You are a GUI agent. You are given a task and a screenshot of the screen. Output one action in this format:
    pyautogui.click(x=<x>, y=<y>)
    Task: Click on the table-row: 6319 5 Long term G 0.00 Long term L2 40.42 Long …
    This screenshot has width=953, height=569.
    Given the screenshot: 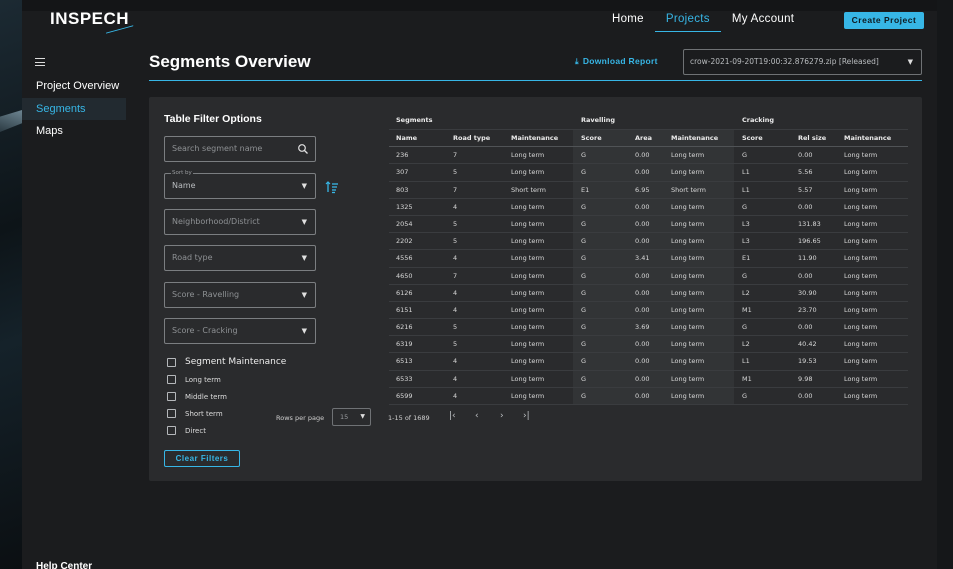 What is the action you would take?
    pyautogui.click(x=648, y=345)
    